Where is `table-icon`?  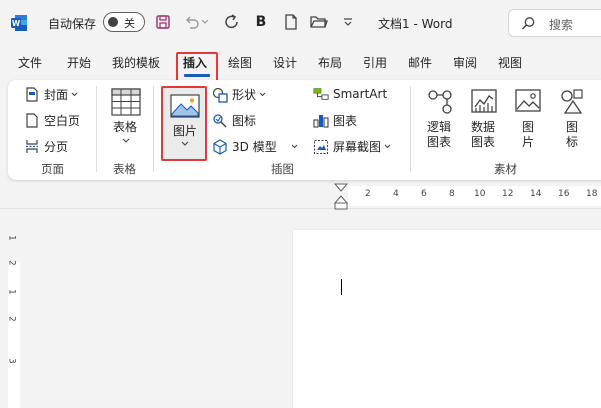
table-icon is located at coordinates (126, 102).